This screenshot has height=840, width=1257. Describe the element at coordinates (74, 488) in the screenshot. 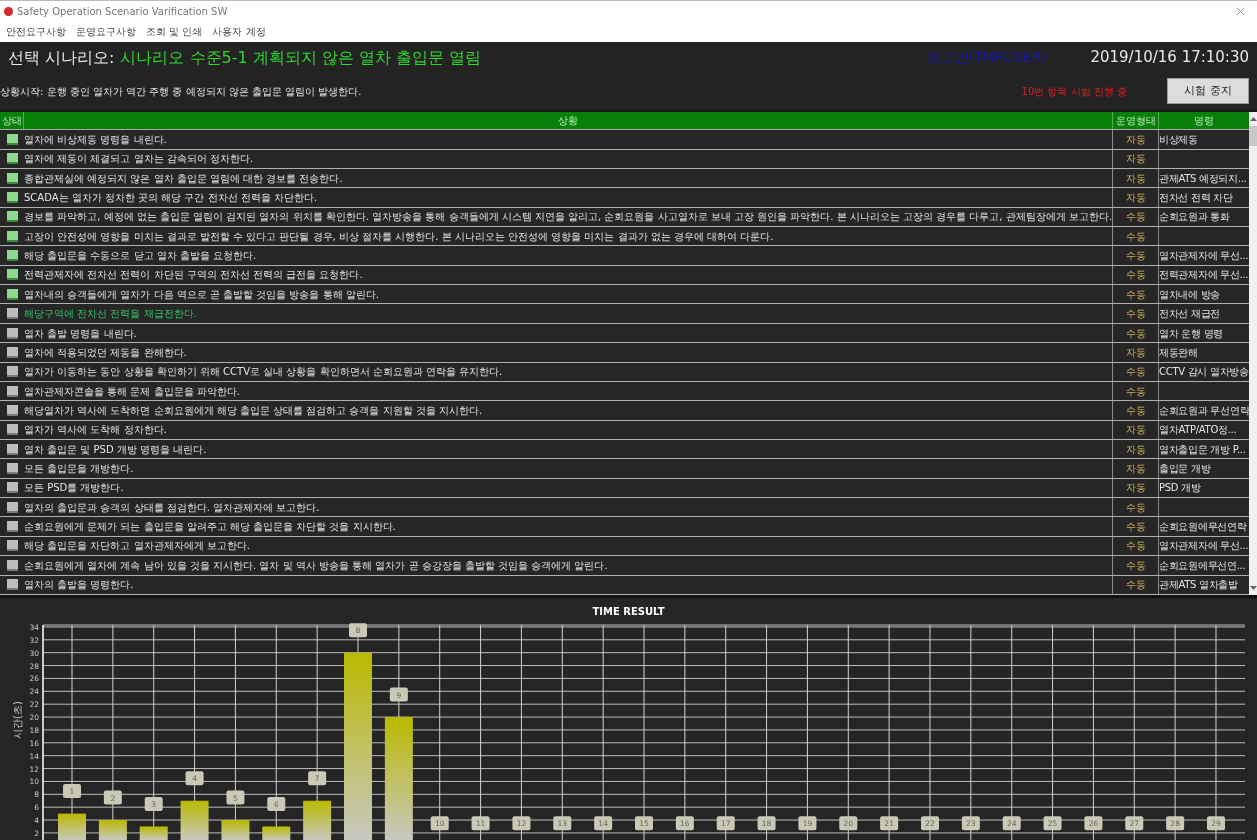

I see `situation-text: 모든 PSD를 개방한다.` at that location.